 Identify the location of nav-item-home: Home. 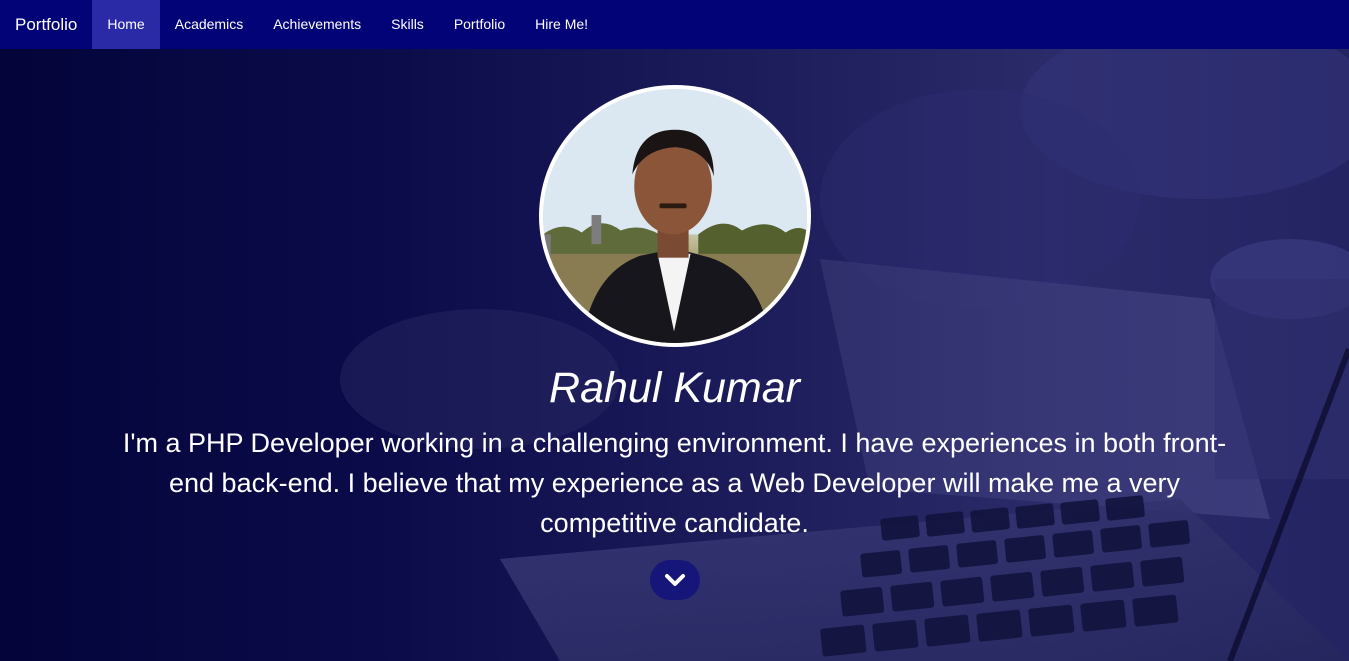
(126, 24).